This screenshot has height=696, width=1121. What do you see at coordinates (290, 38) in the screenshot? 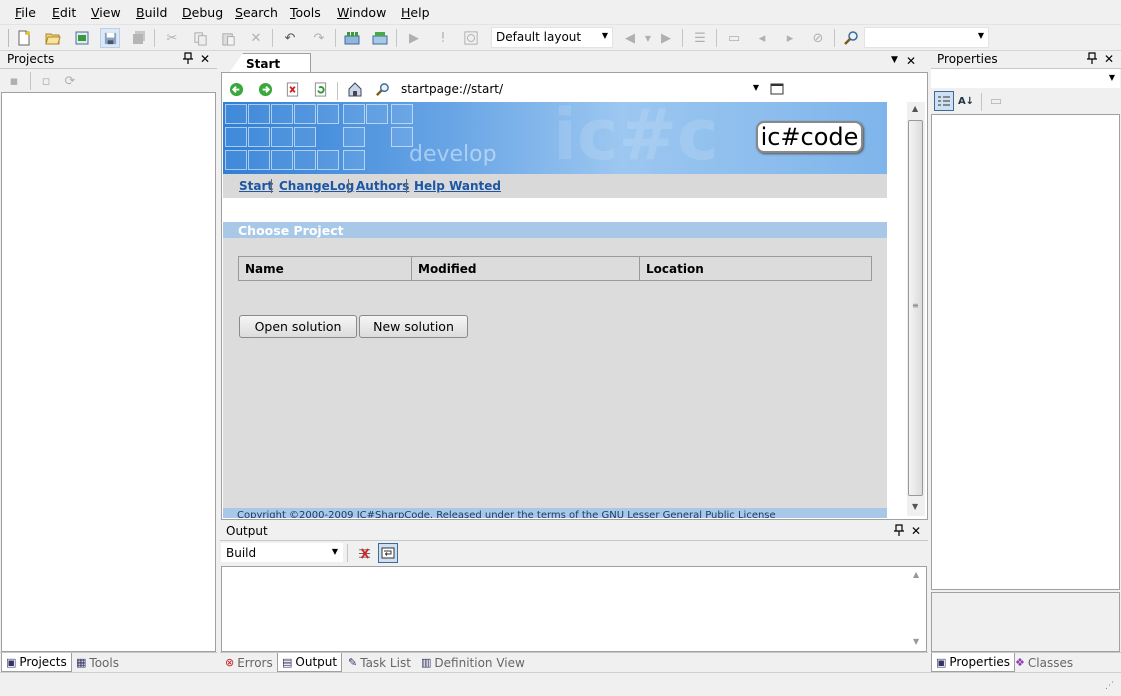
I see `undo-icon: ↶` at bounding box center [290, 38].